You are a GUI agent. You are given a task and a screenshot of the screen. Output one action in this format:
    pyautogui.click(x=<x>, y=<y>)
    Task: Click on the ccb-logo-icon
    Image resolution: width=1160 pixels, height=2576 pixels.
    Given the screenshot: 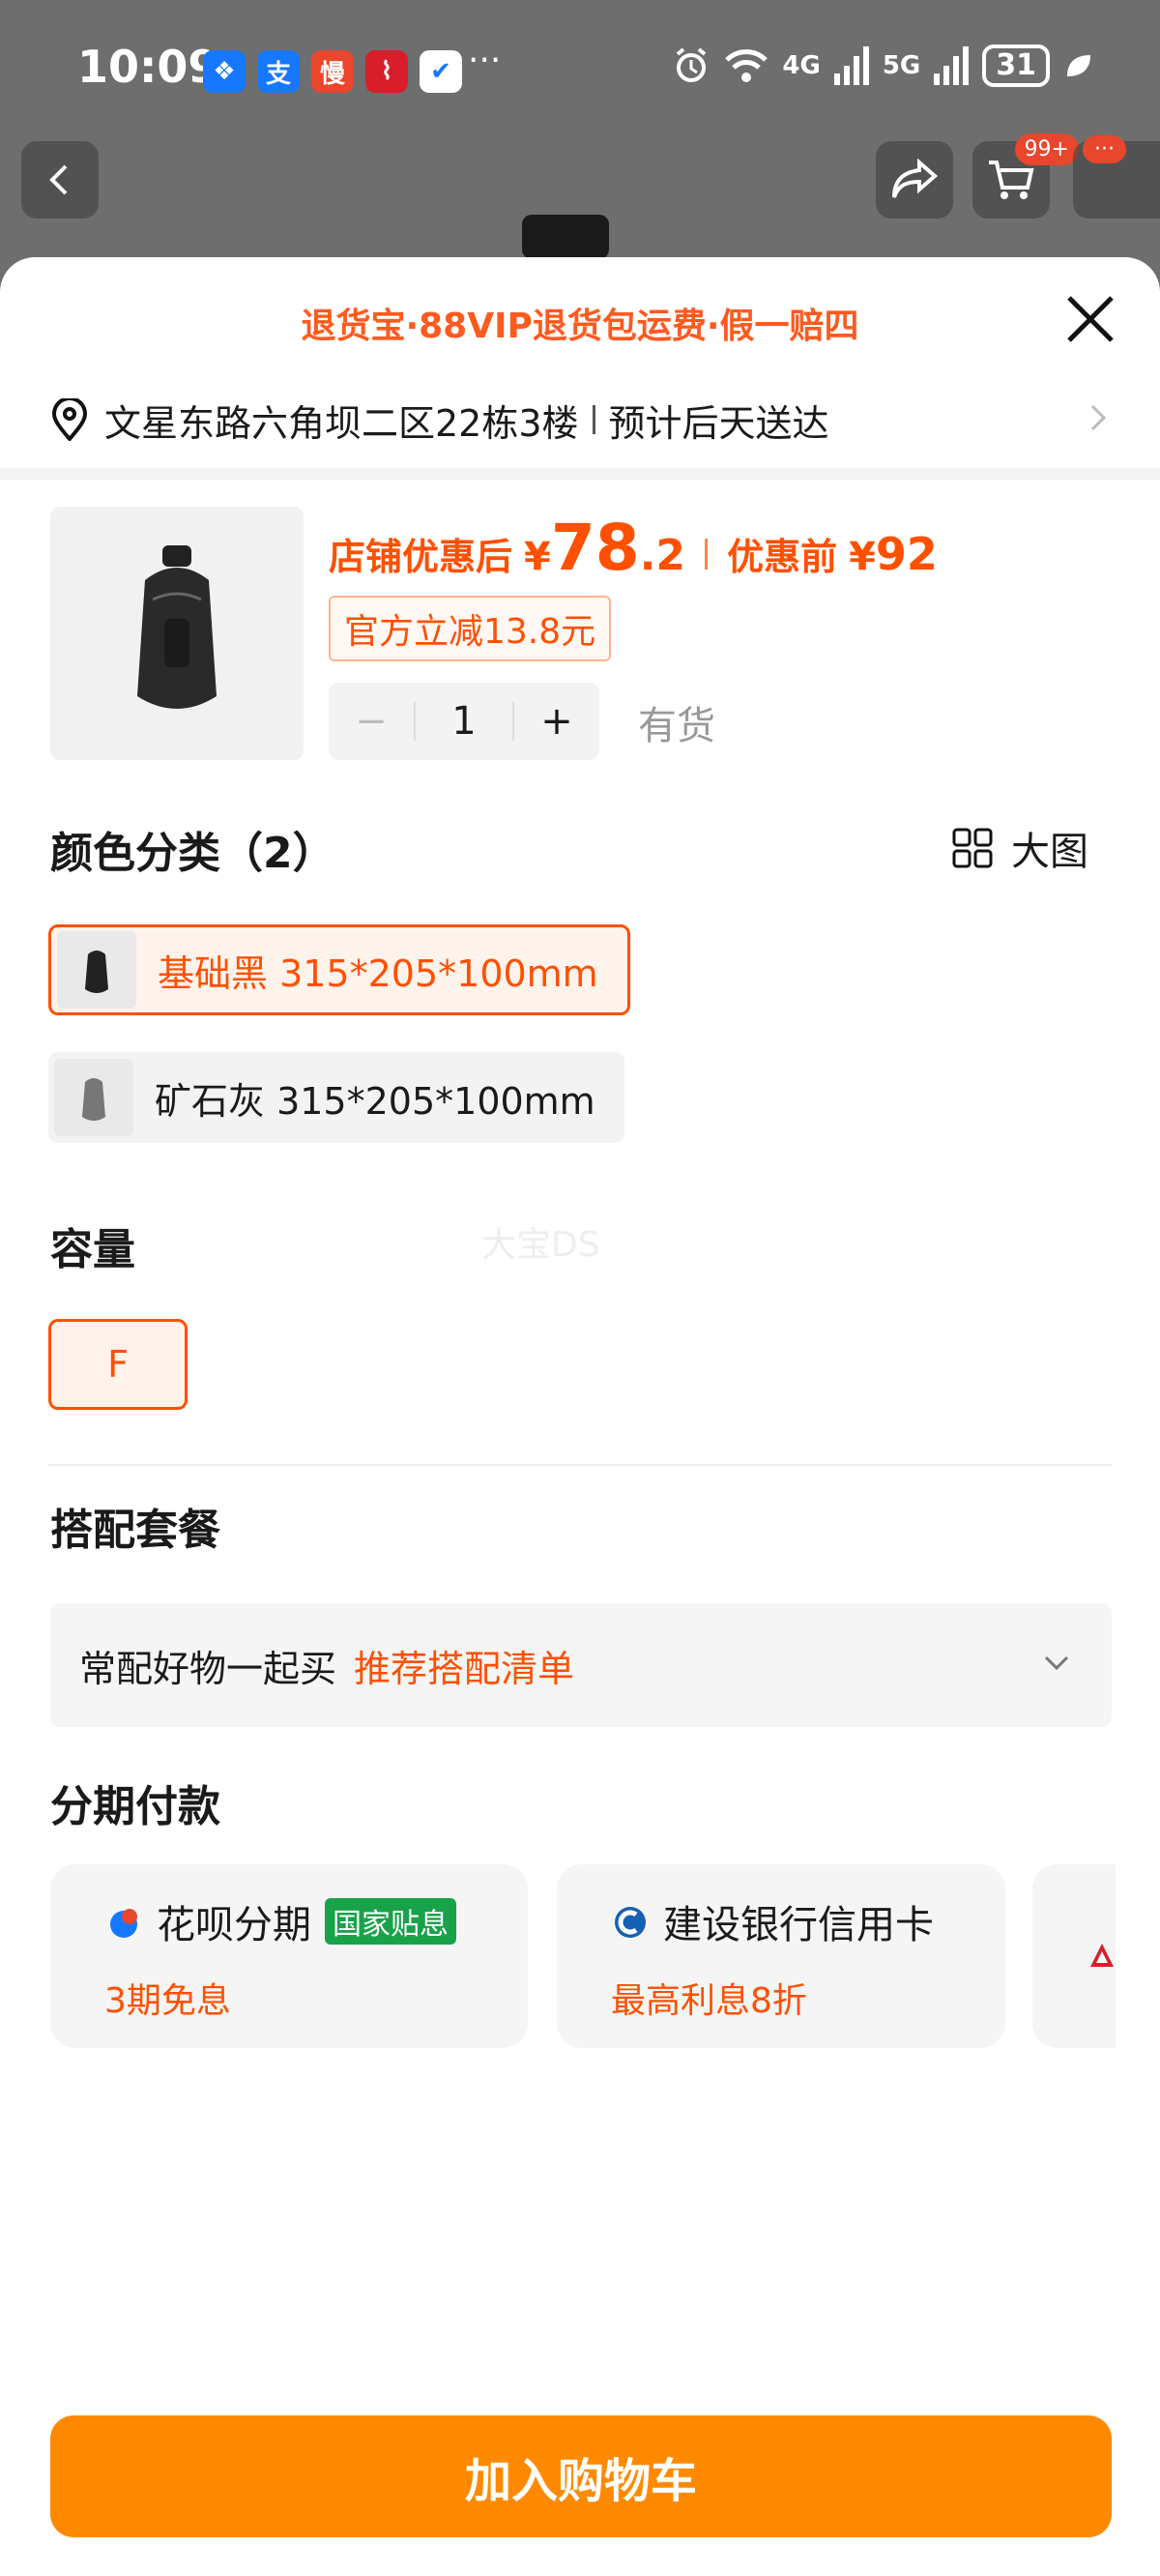 What is the action you would take?
    pyautogui.click(x=631, y=1922)
    